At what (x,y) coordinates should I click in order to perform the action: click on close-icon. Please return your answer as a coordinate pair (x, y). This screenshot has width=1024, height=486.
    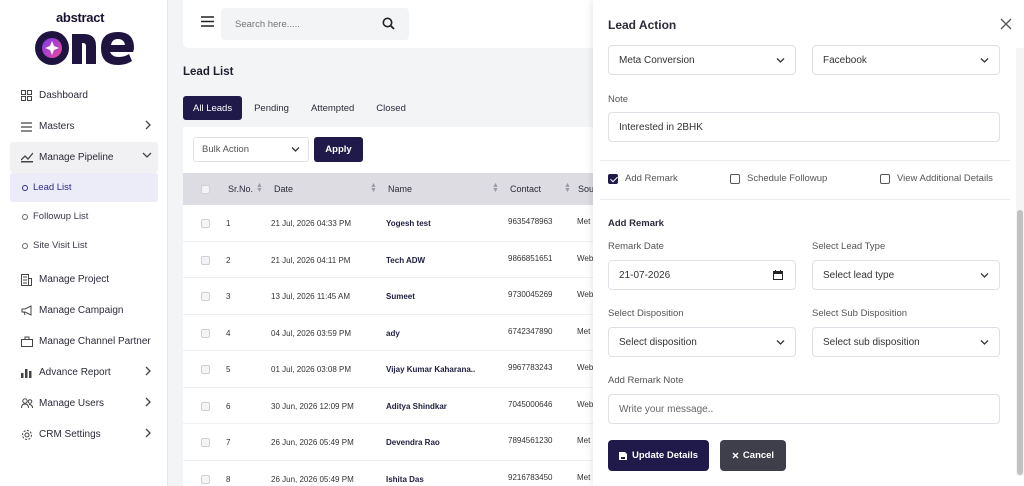
    Looking at the image, I should click on (1006, 25).